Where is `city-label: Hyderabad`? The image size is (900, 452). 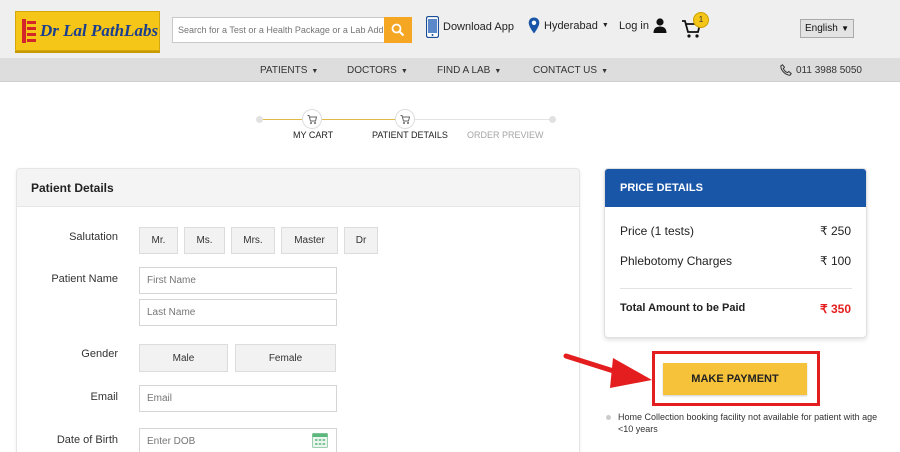
city-label: Hyderabad is located at coordinates (571, 25).